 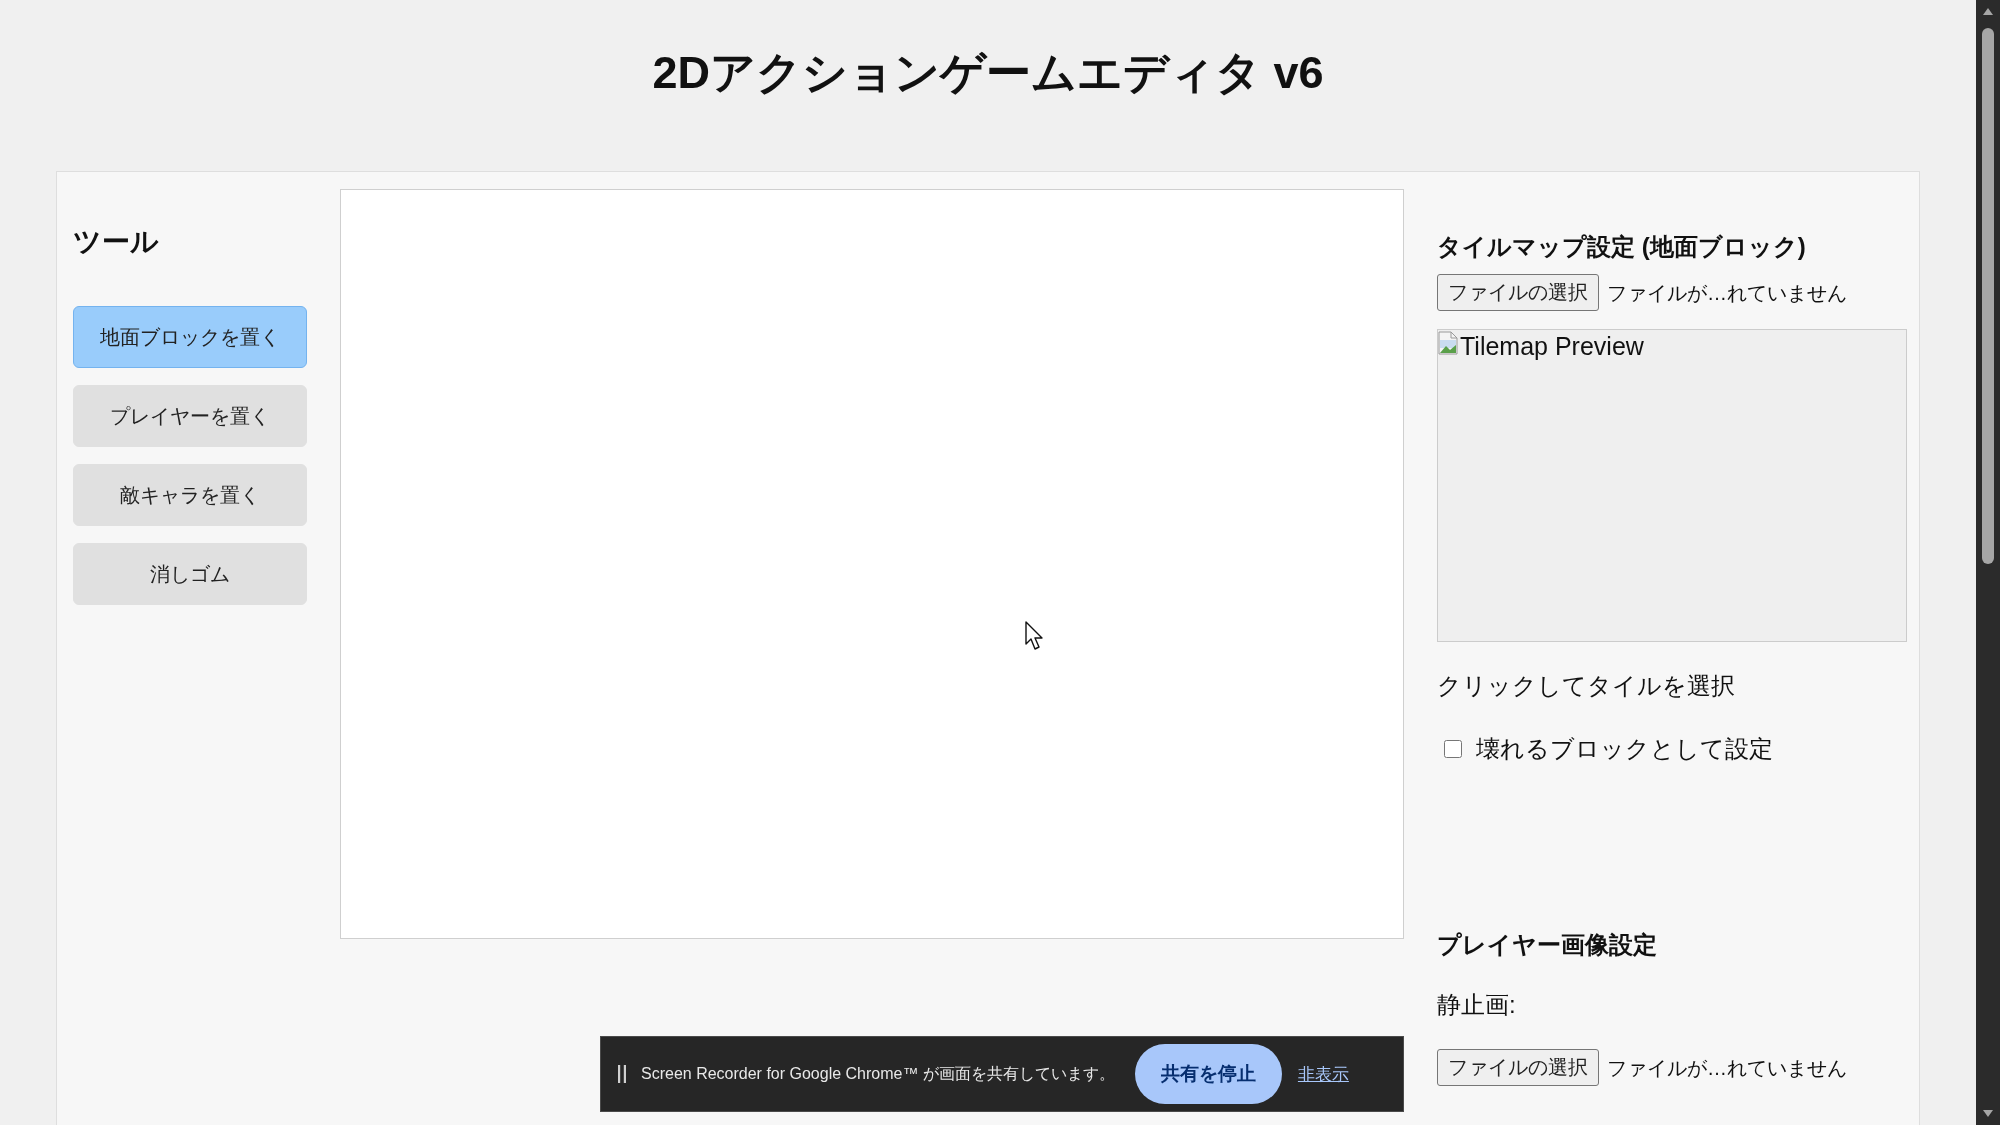 What do you see at coordinates (1552, 346) in the screenshot?
I see `preview-alt-text: Tilemap Preview` at bounding box center [1552, 346].